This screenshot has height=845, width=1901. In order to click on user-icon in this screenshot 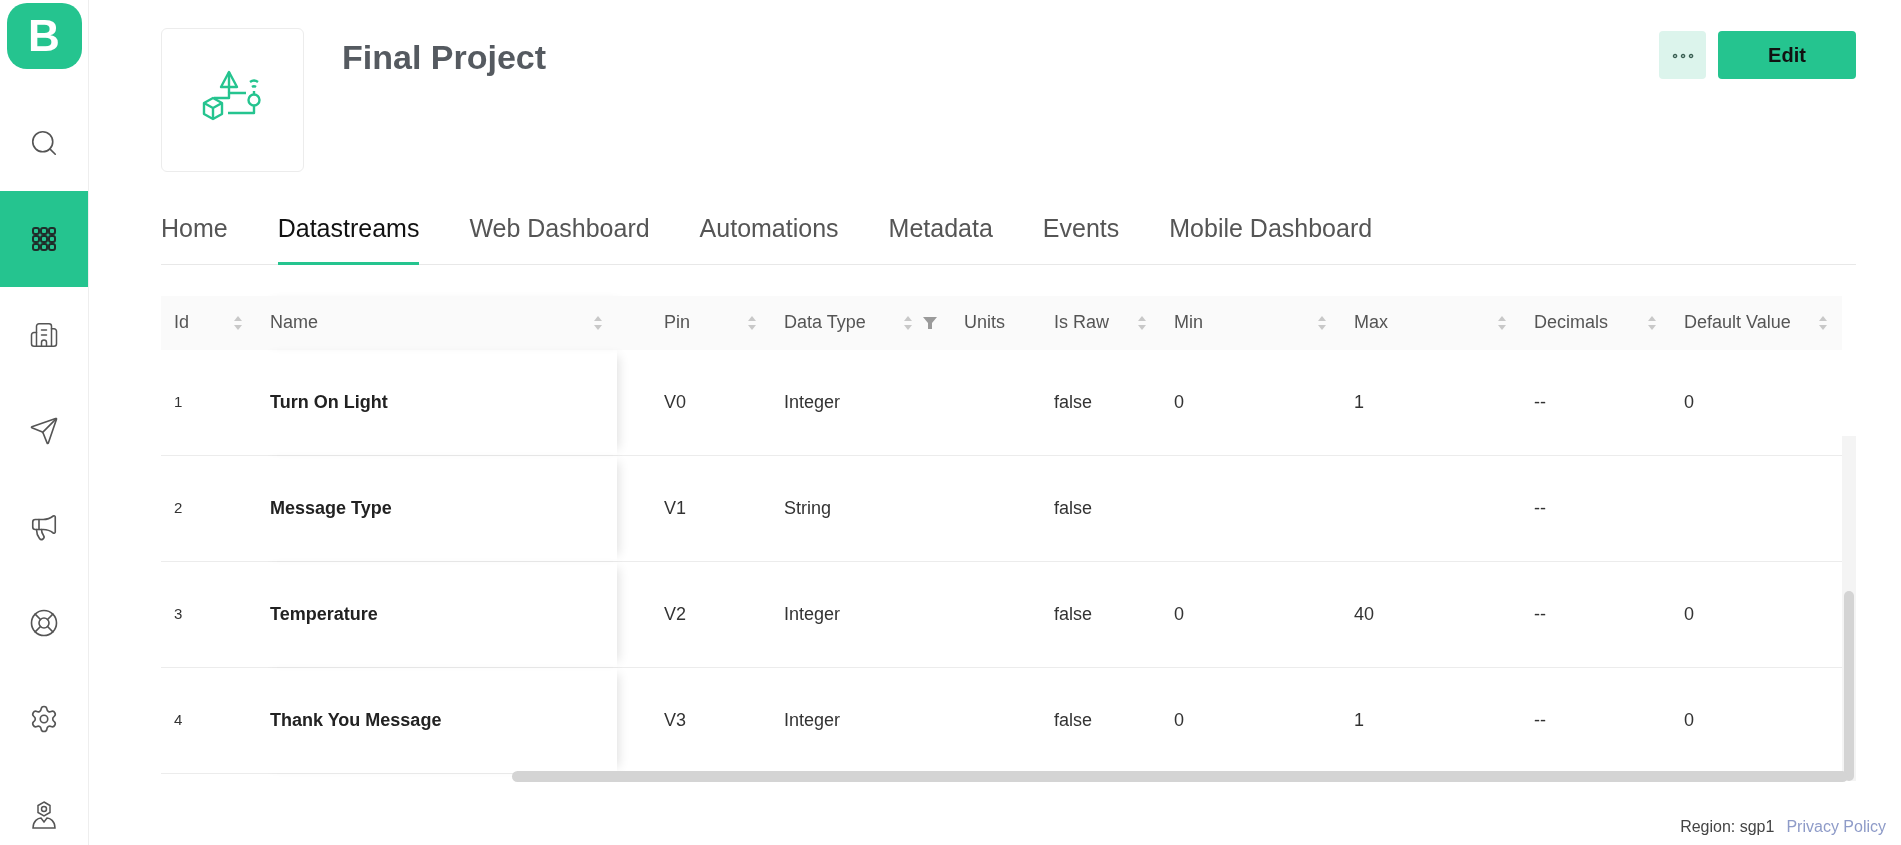, I will do `click(44, 815)`.